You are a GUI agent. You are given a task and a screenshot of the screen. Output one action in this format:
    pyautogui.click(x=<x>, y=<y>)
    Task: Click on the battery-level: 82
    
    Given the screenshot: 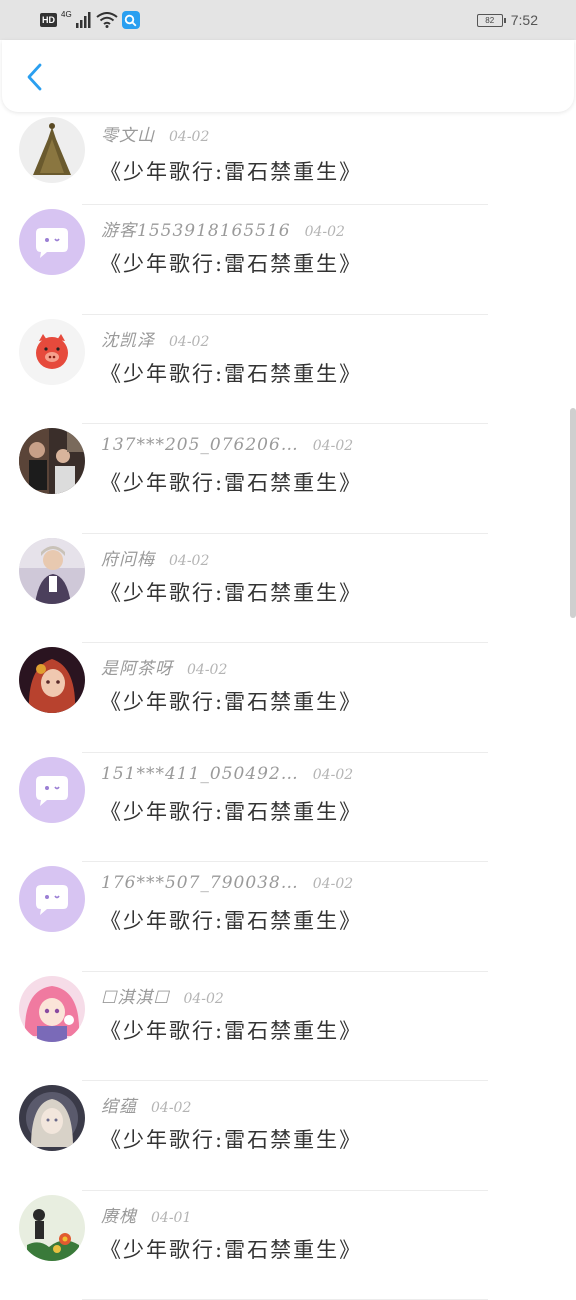 What is the action you would take?
    pyautogui.click(x=489, y=20)
    